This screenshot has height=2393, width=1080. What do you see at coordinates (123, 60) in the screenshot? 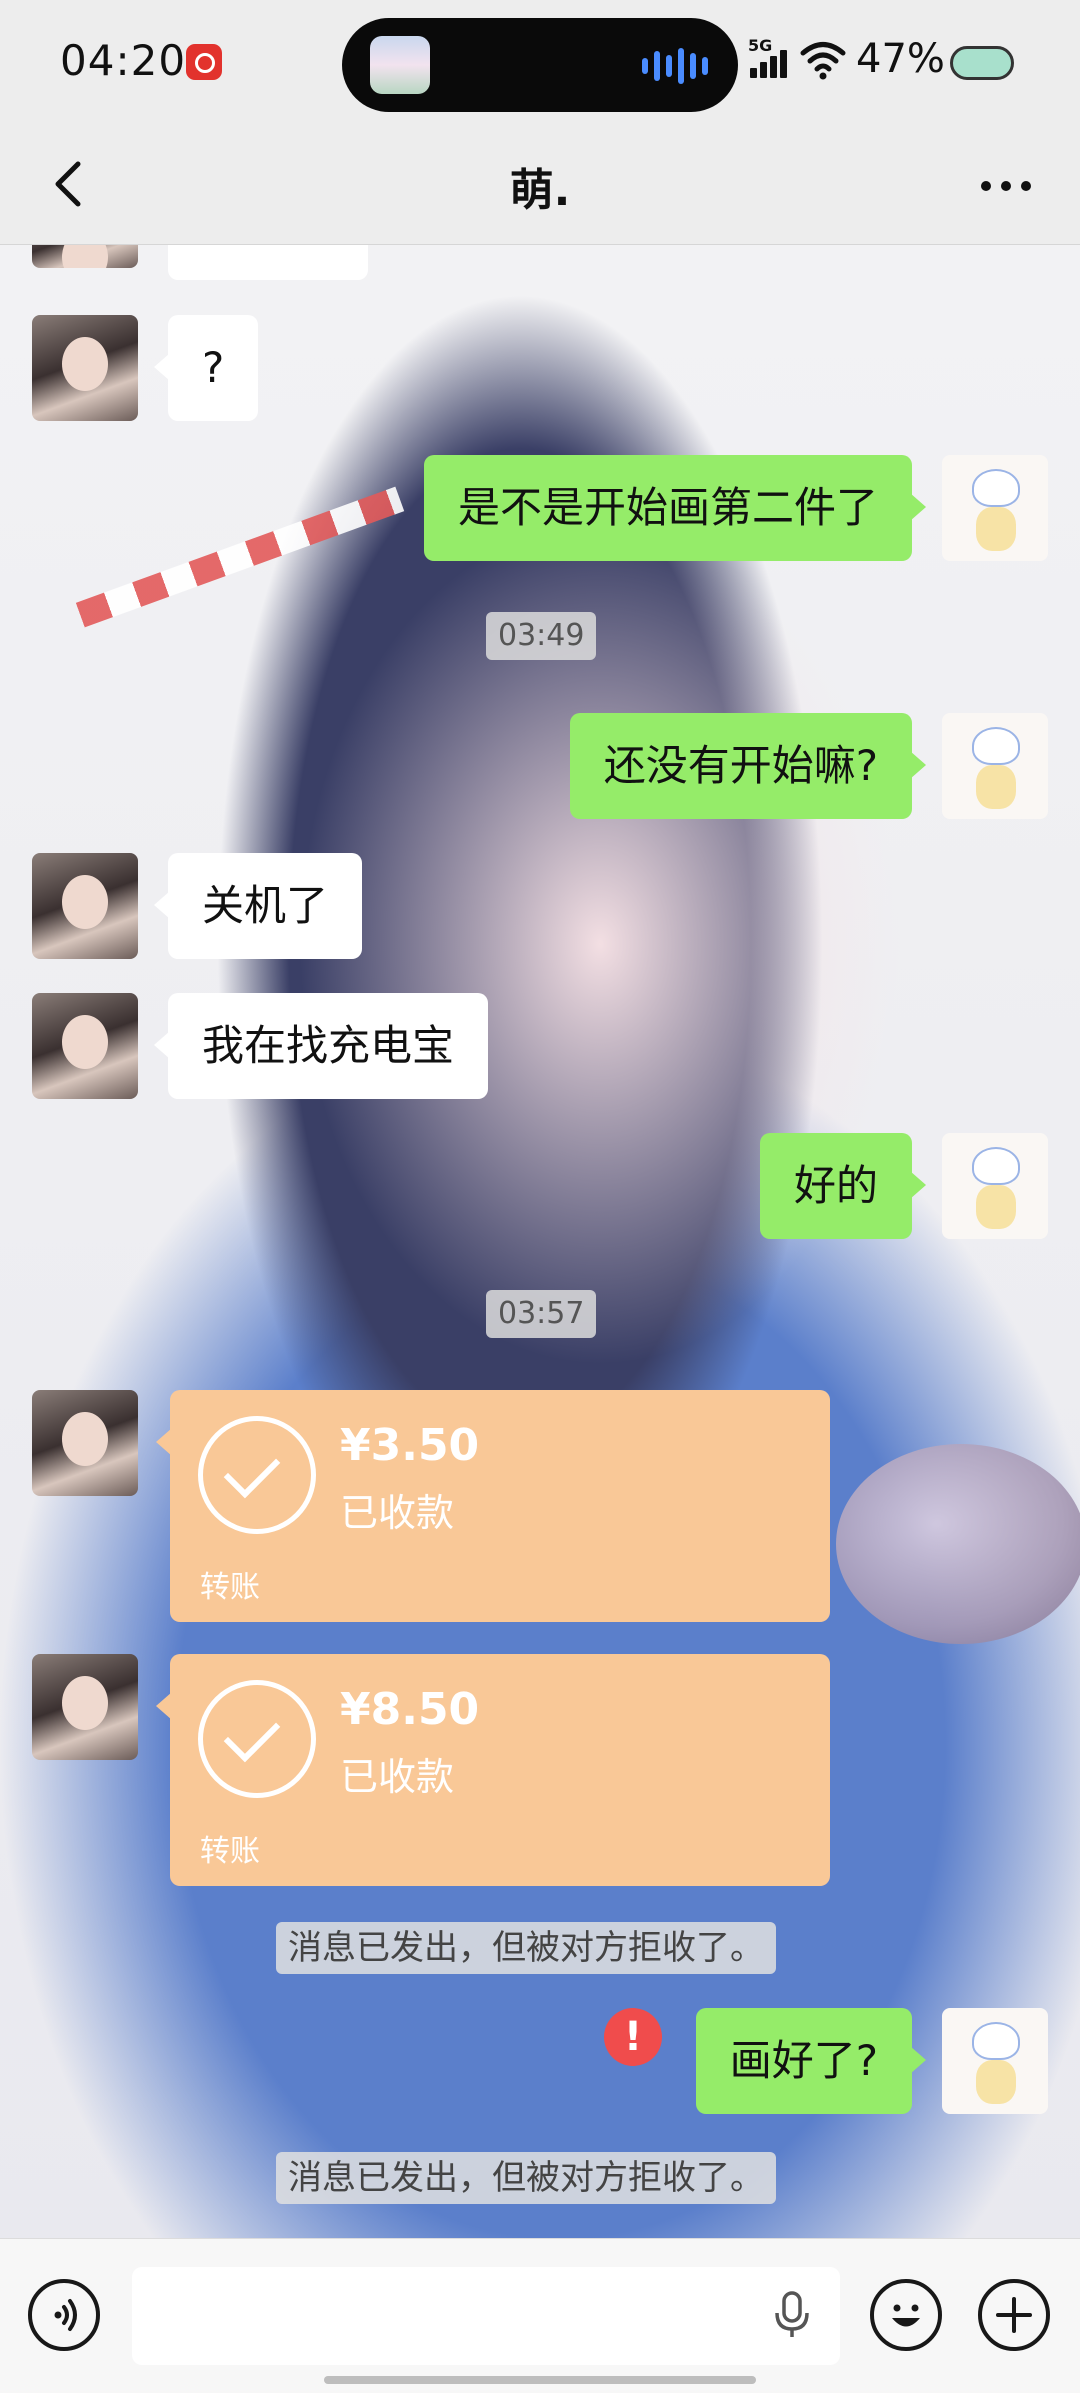
I see `status-time: 04:20` at bounding box center [123, 60].